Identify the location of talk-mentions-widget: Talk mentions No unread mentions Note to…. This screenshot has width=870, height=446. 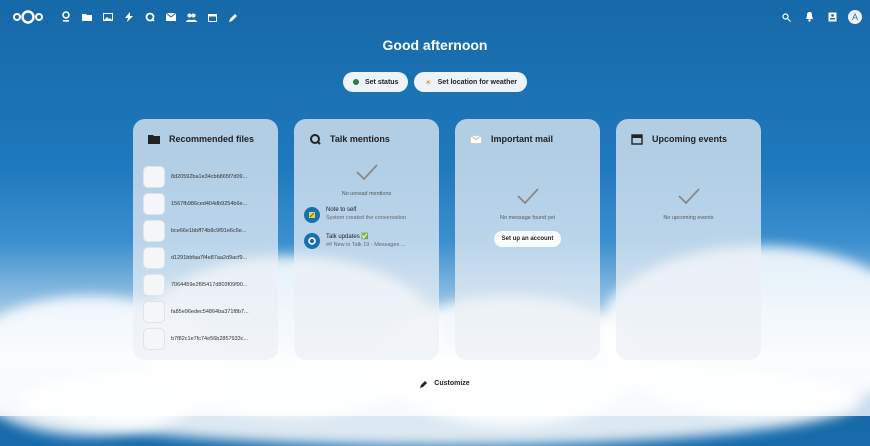
(366, 239).